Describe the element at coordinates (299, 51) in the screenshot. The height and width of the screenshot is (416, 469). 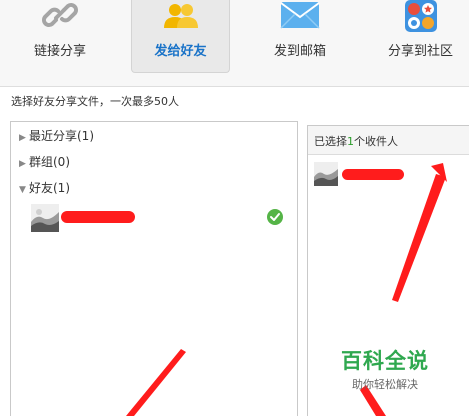
I see `tab-label: 发到邮箱` at that location.